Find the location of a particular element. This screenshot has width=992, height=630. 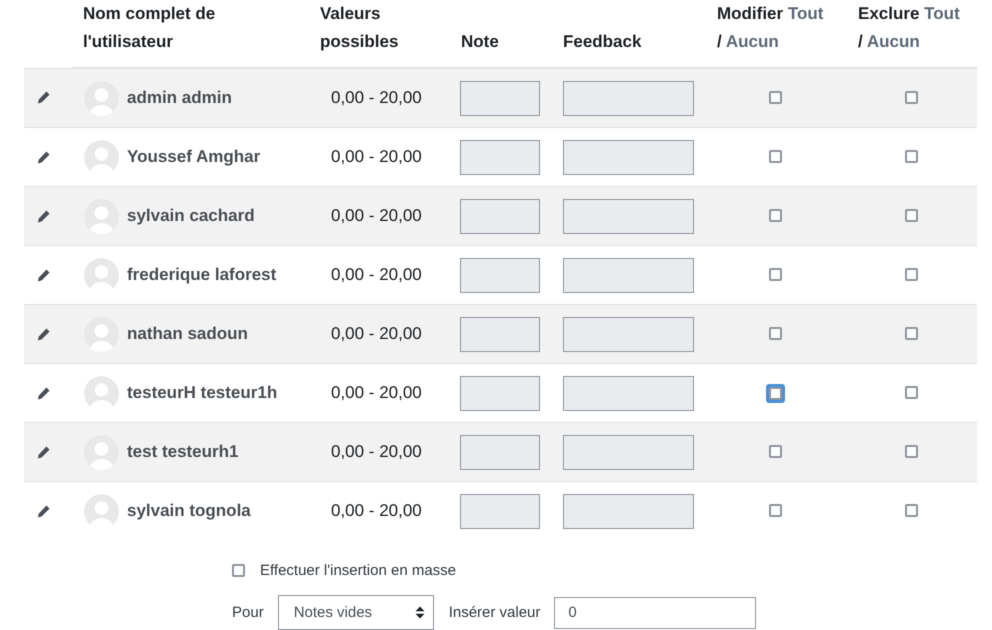

bulk-insert-checkbox is located at coordinates (238, 570).